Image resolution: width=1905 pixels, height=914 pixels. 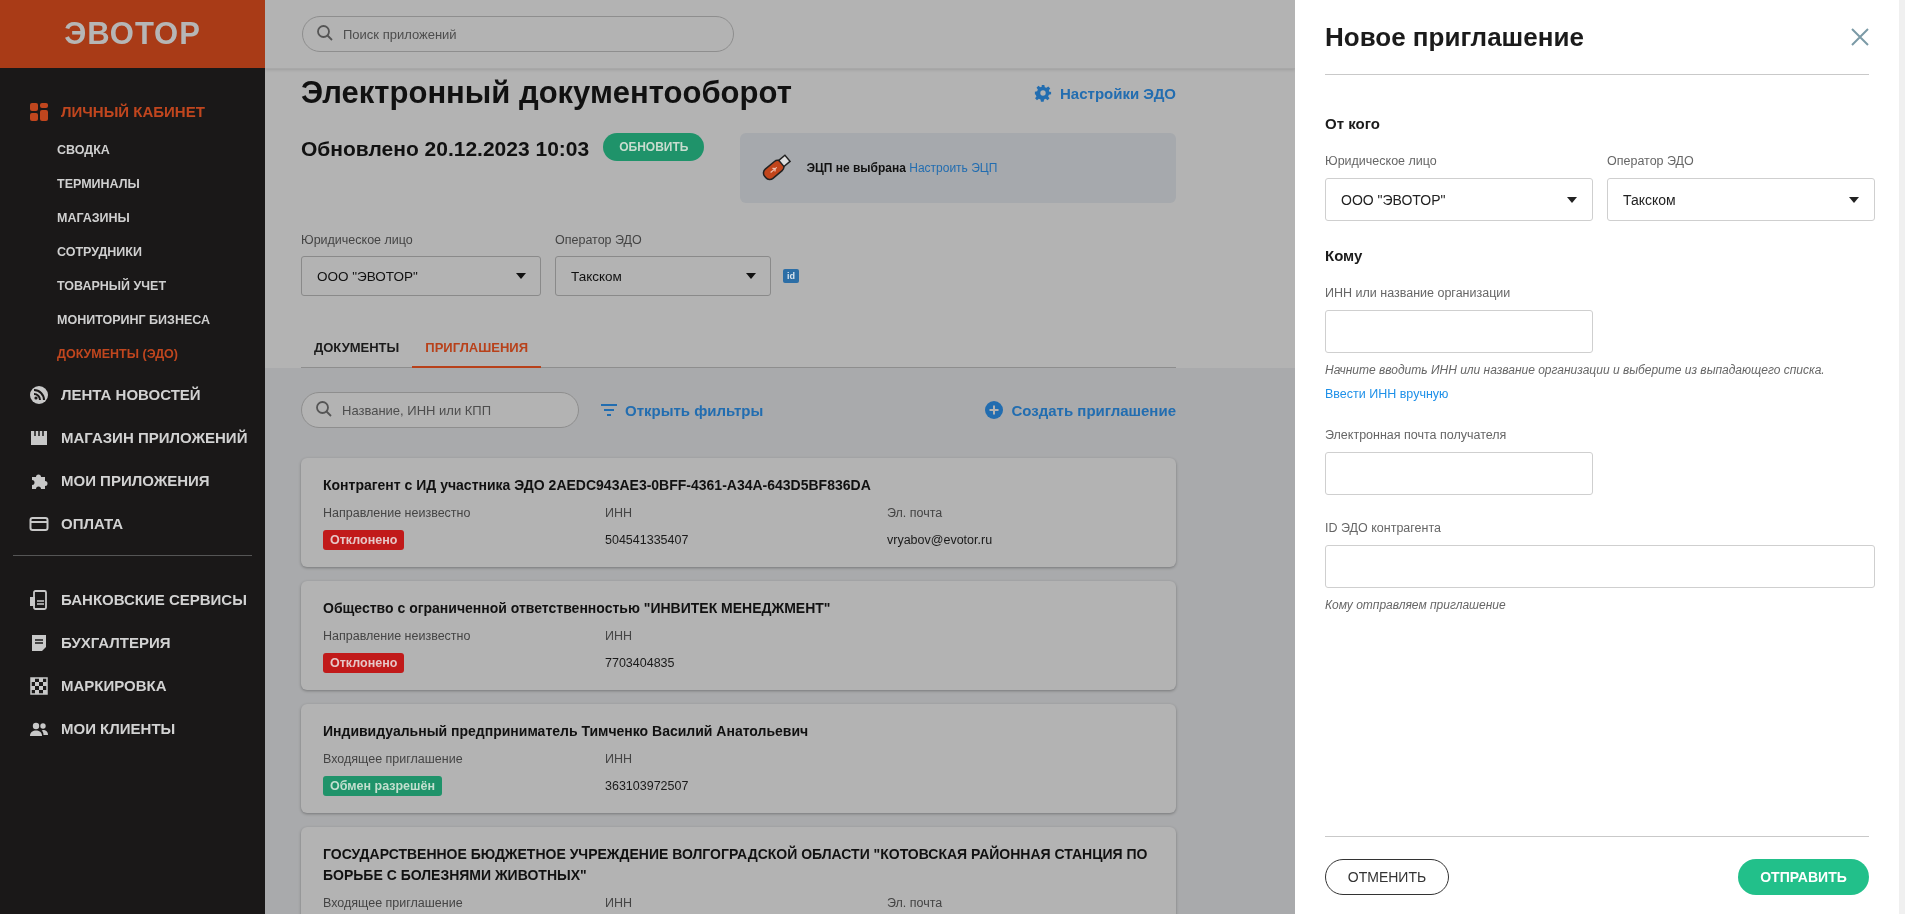 I want to click on status-badge: Обмен разрешён, so click(x=382, y=786).